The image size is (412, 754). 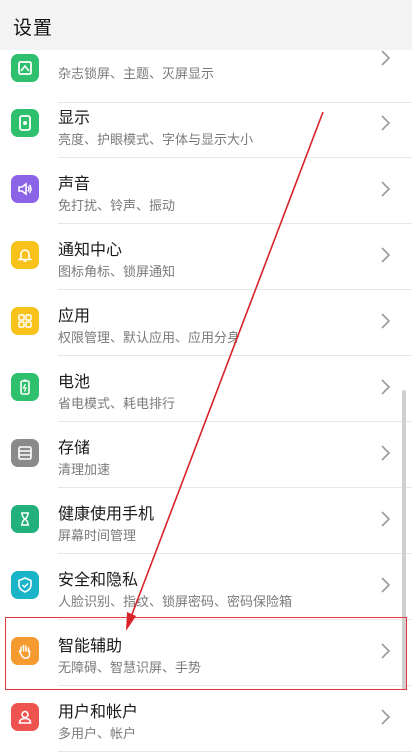 What do you see at coordinates (25, 68) in the screenshot?
I see `theme-icon` at bounding box center [25, 68].